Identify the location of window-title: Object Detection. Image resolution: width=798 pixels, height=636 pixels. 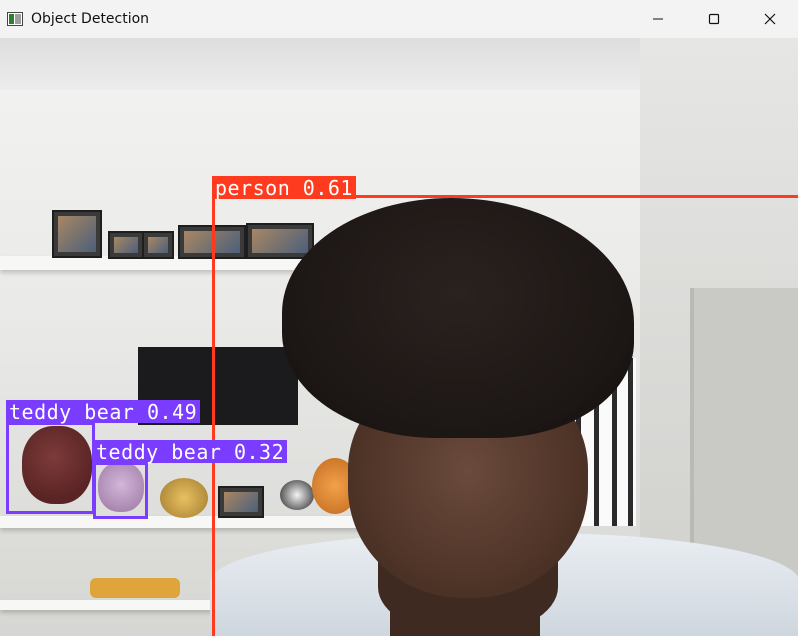
(90, 19).